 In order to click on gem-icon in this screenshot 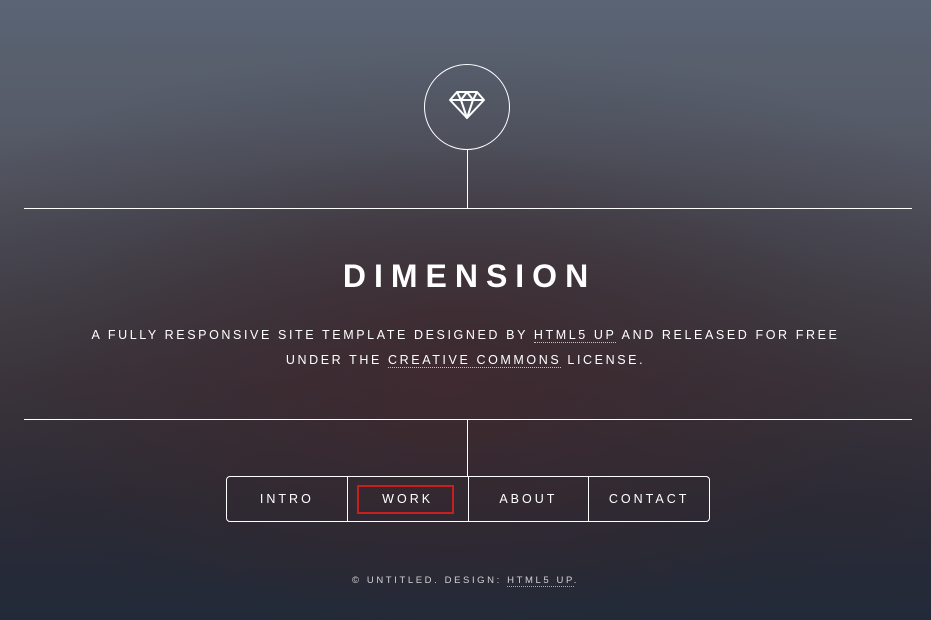, I will do `click(467, 107)`.